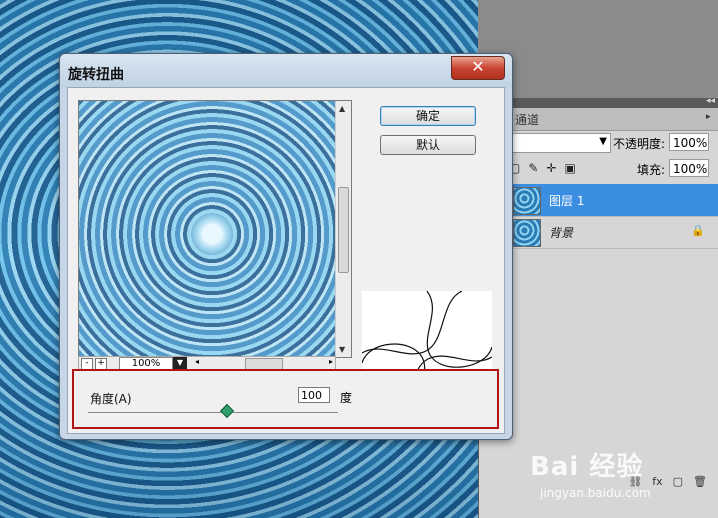  Describe the element at coordinates (657, 481) in the screenshot. I see `layer-style-icon: fx` at that location.